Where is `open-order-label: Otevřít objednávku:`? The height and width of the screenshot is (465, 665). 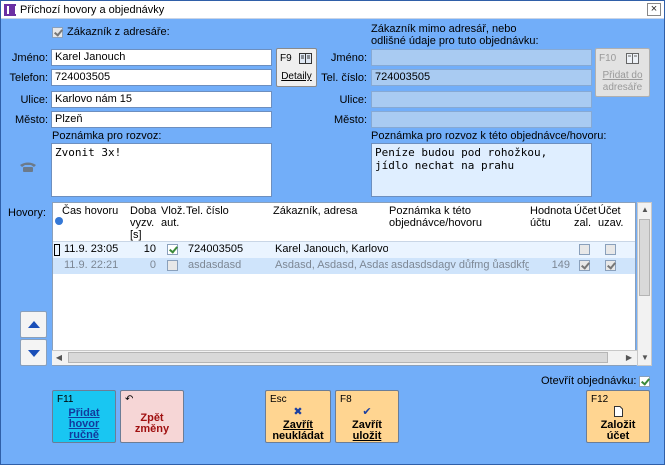
open-order-label: Otevřít objednávku: is located at coordinates (589, 381).